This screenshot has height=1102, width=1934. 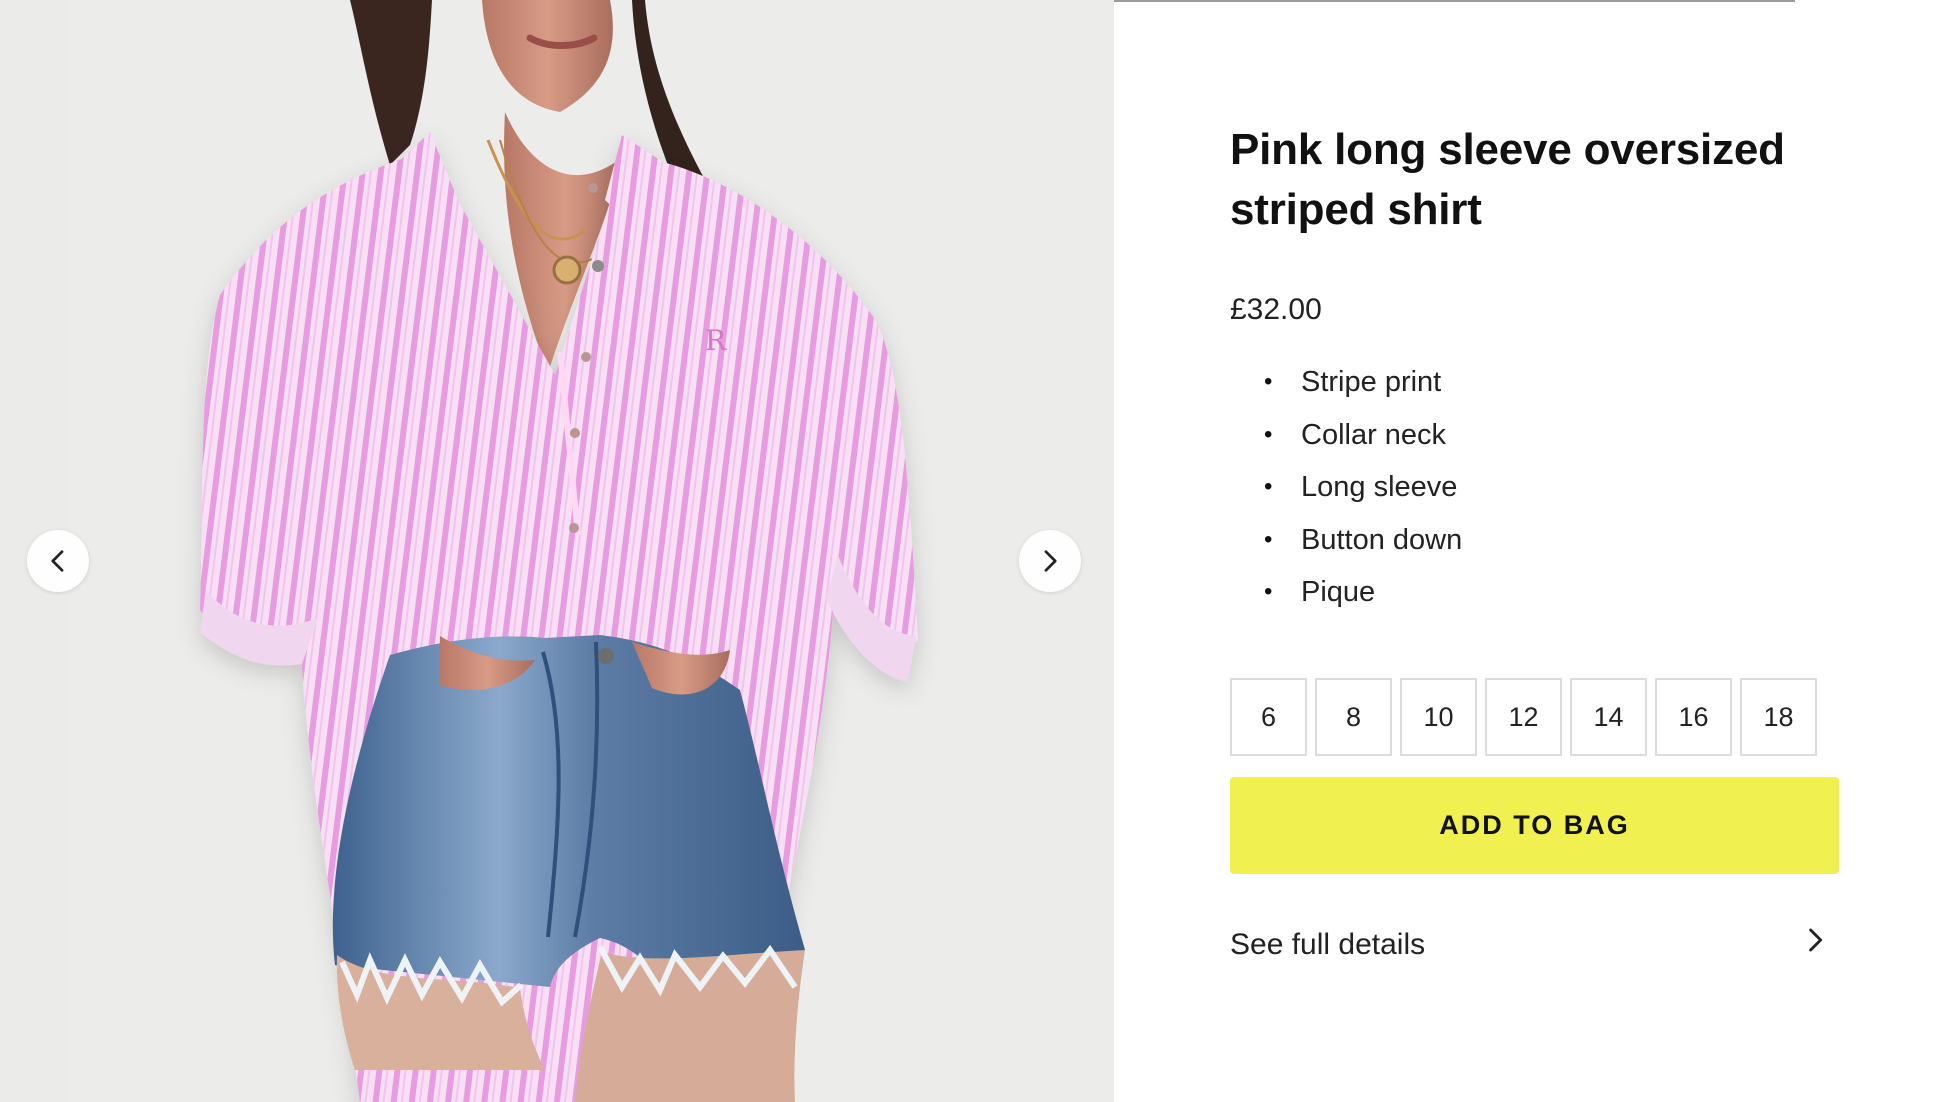 What do you see at coordinates (1534, 825) in the screenshot?
I see `add-to-bag-button: ADD TO BAG` at bounding box center [1534, 825].